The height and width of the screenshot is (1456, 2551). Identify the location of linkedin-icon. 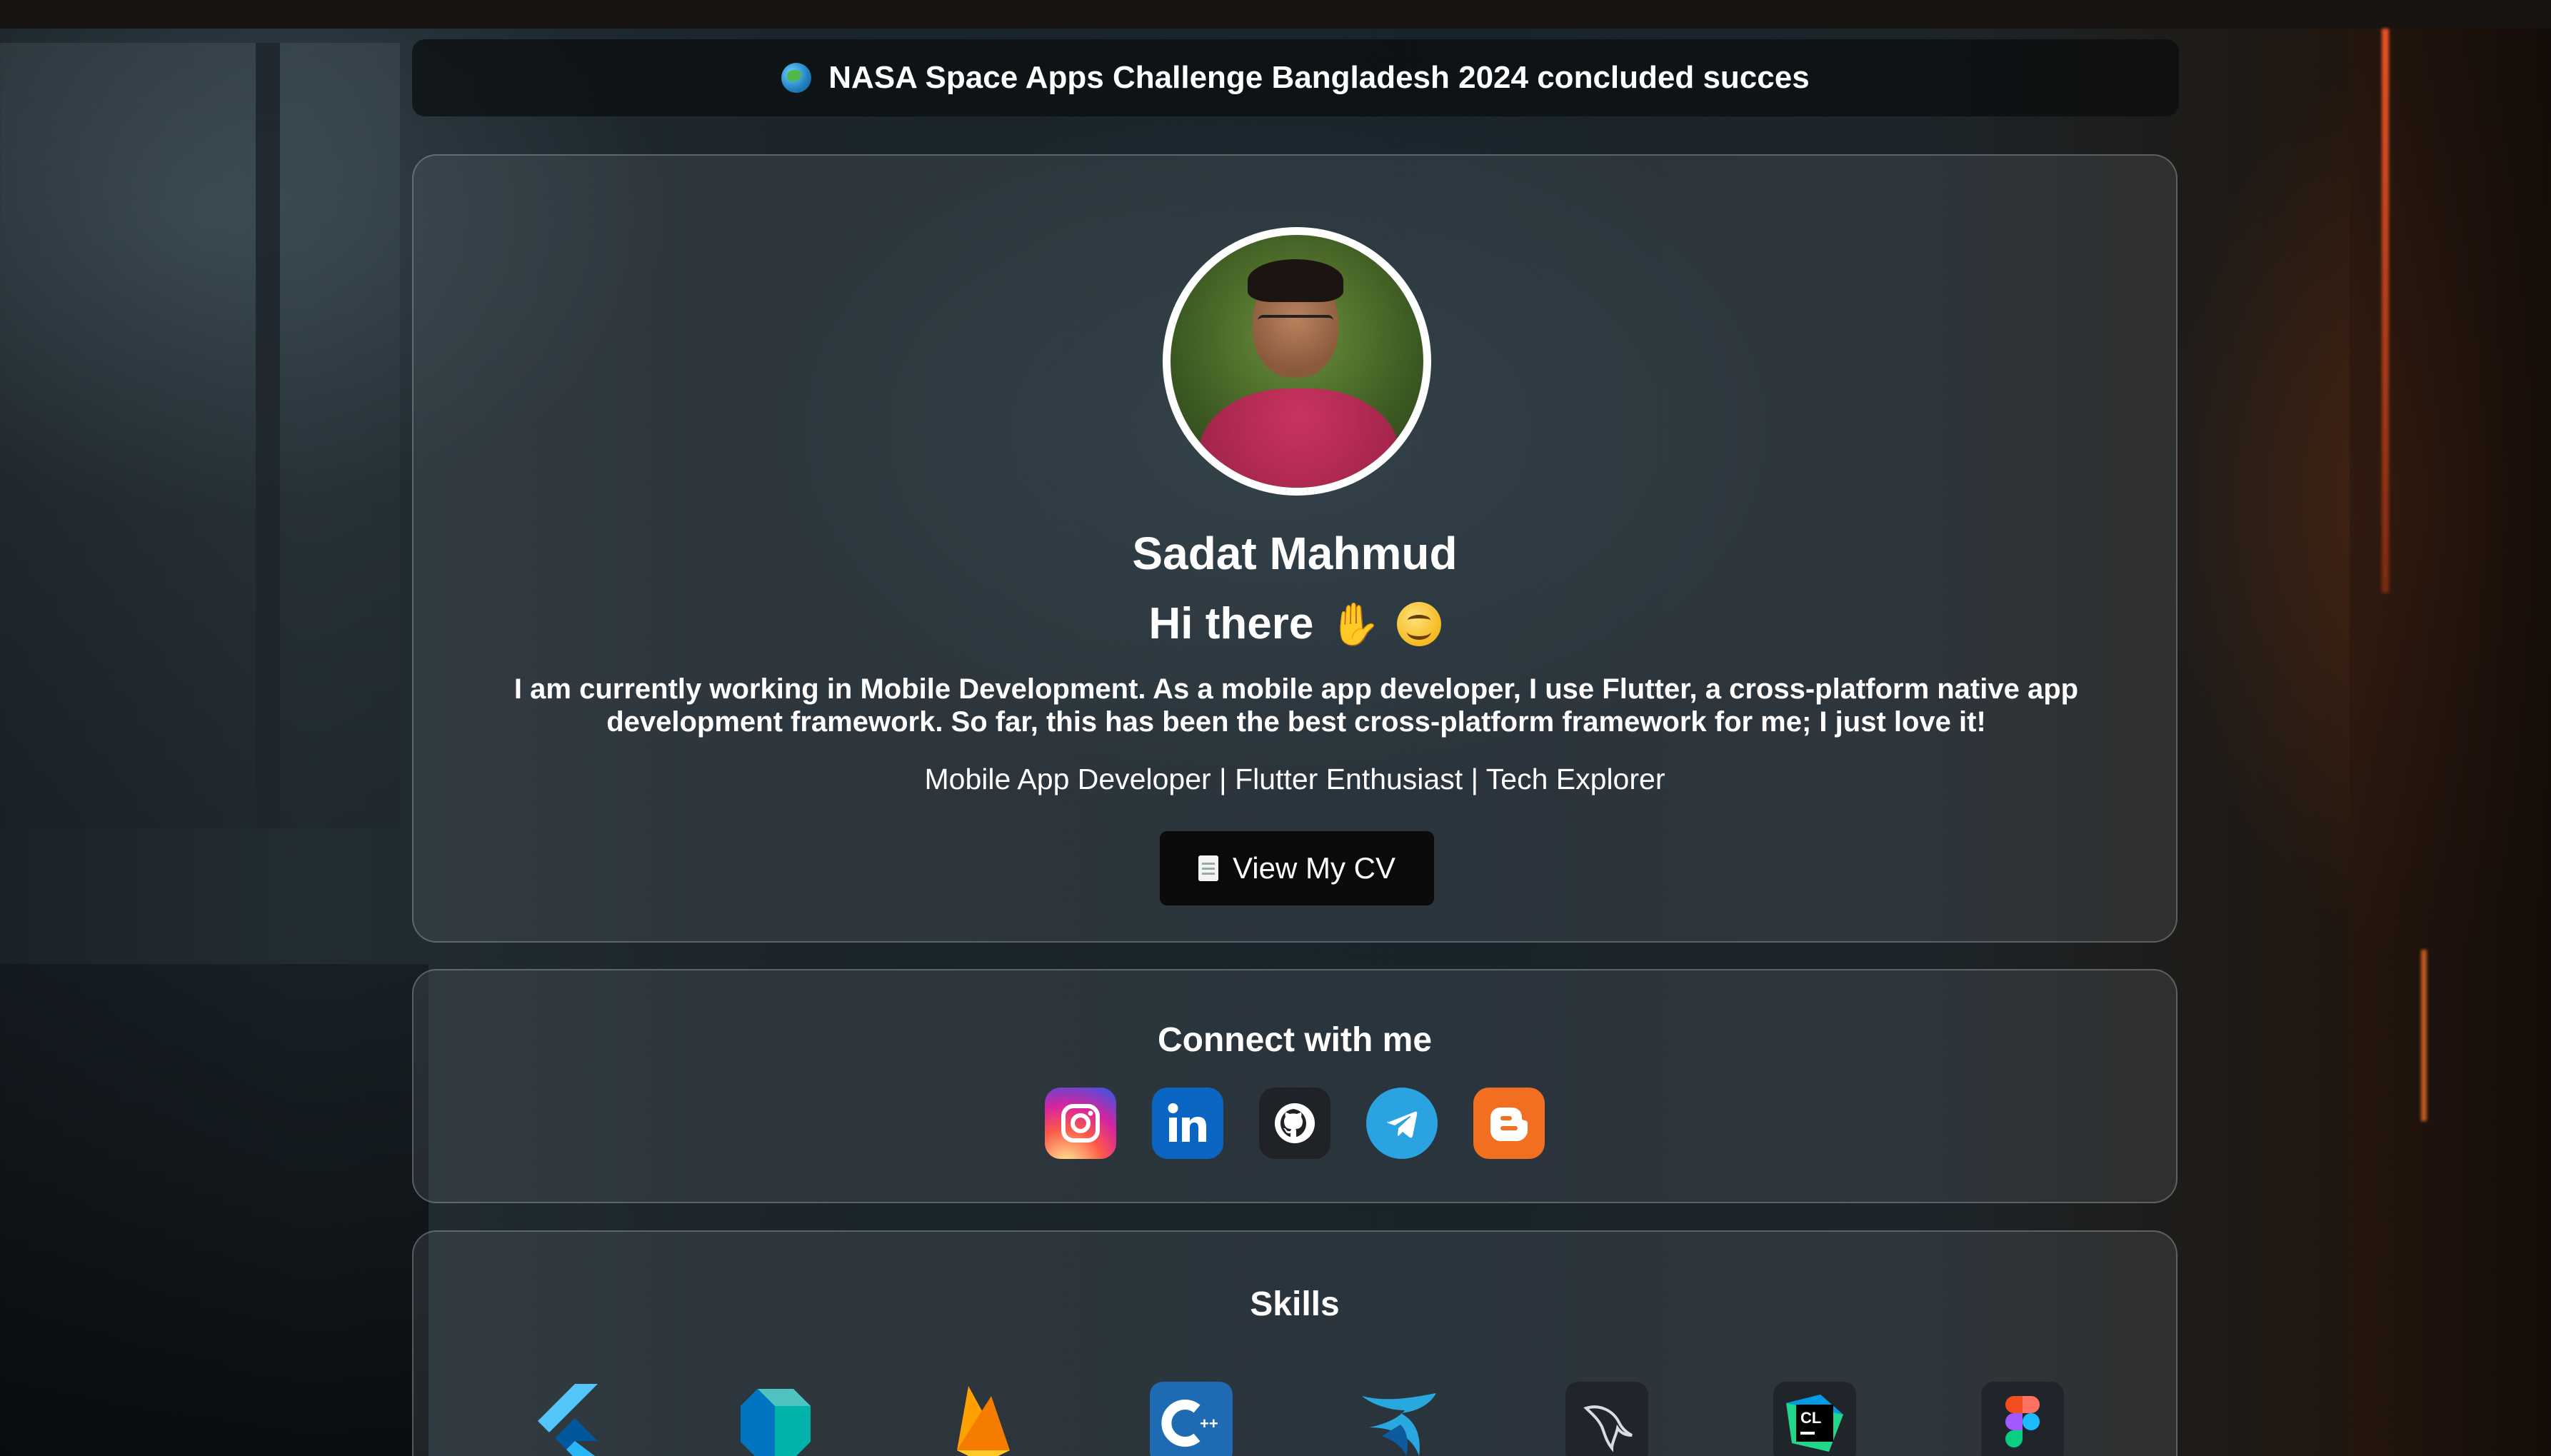
(1187, 1122).